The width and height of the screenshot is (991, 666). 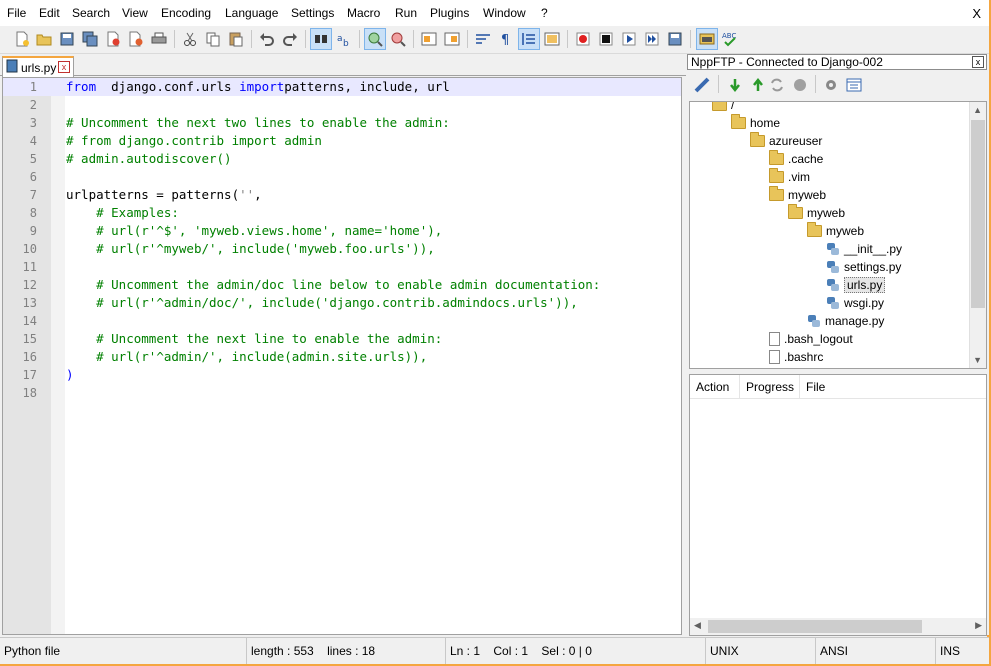 What do you see at coordinates (113, 39) in the screenshot?
I see `close-file-icon` at bounding box center [113, 39].